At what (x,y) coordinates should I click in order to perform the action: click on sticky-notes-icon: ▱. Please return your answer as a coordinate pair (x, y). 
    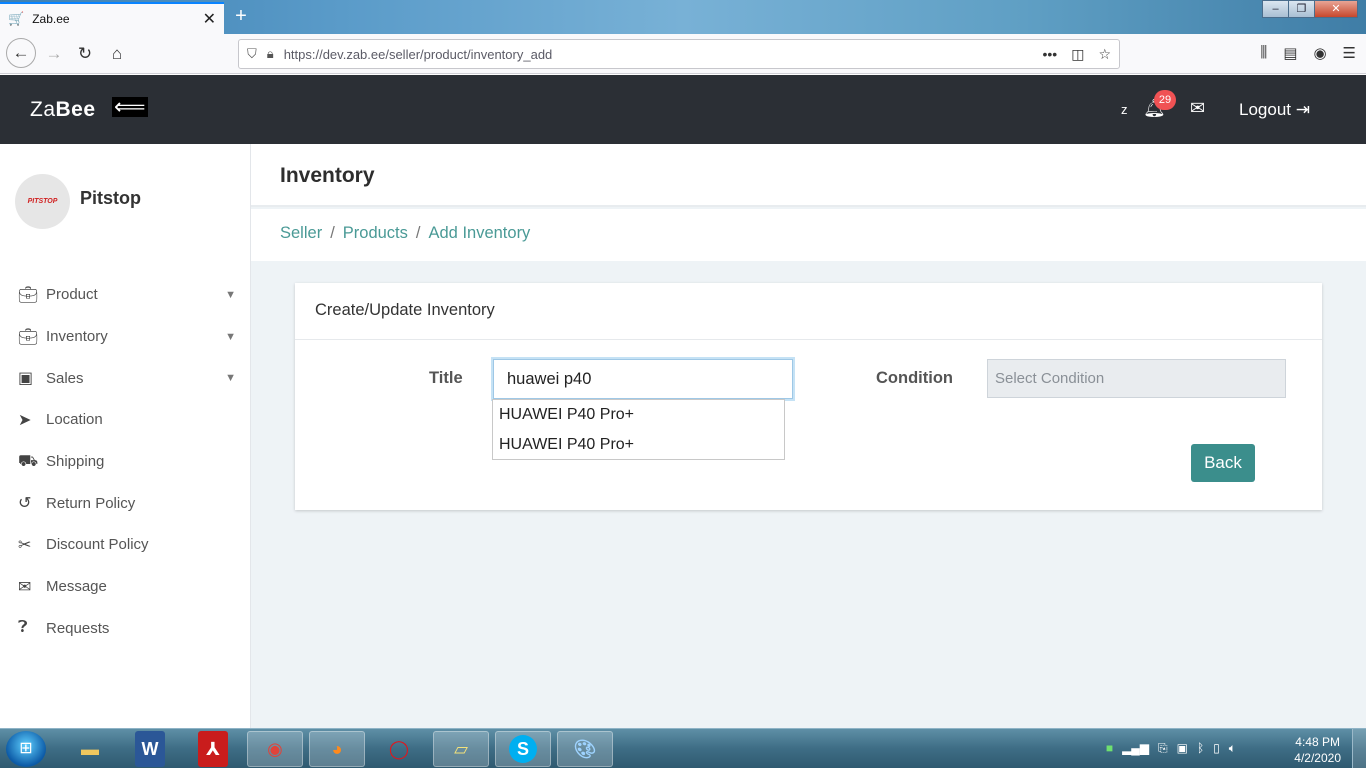
    Looking at the image, I should click on (461, 749).